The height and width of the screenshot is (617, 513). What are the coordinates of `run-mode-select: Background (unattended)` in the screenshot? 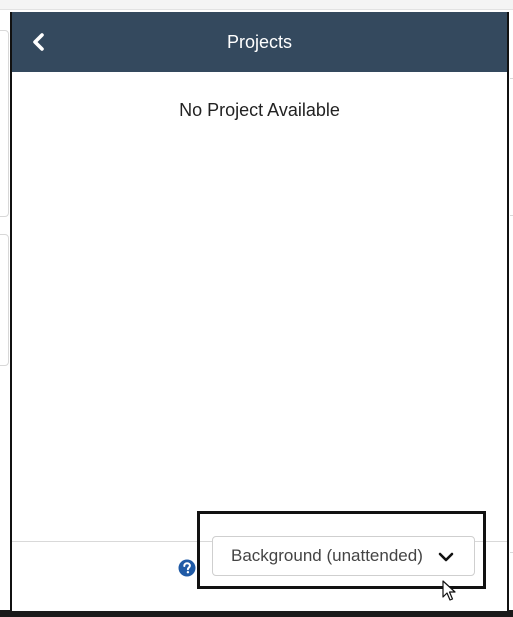 It's located at (343, 556).